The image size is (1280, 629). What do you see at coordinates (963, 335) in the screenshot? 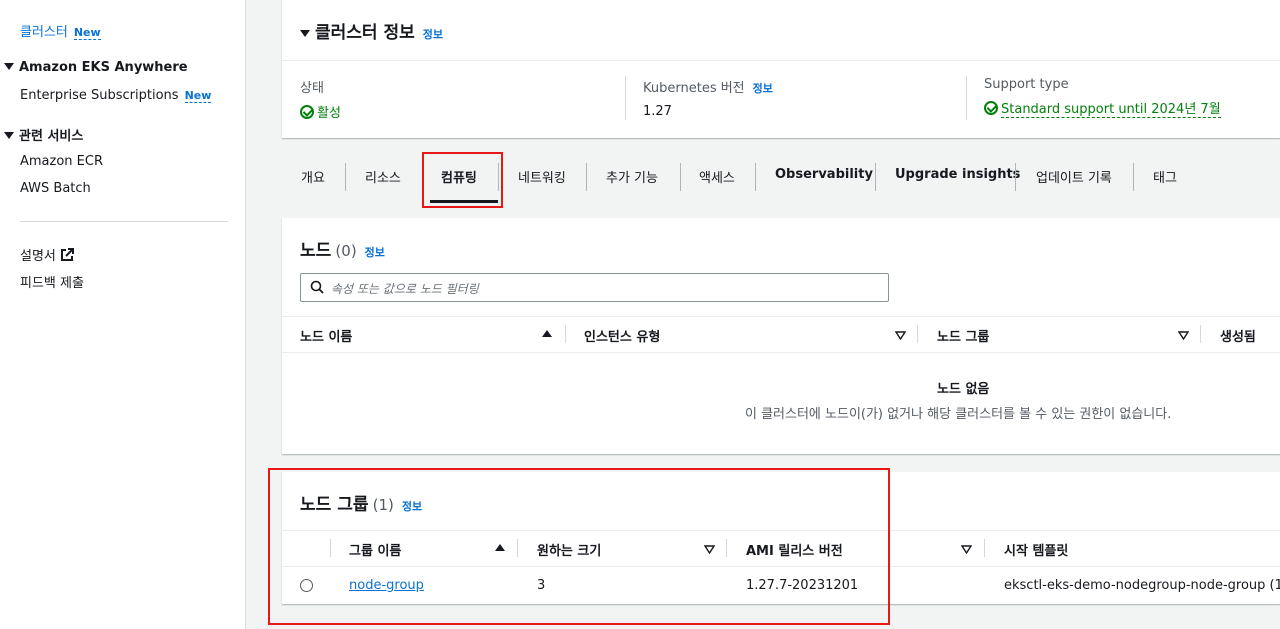
I see `column-header-node-group: 노드 그룹` at bounding box center [963, 335].